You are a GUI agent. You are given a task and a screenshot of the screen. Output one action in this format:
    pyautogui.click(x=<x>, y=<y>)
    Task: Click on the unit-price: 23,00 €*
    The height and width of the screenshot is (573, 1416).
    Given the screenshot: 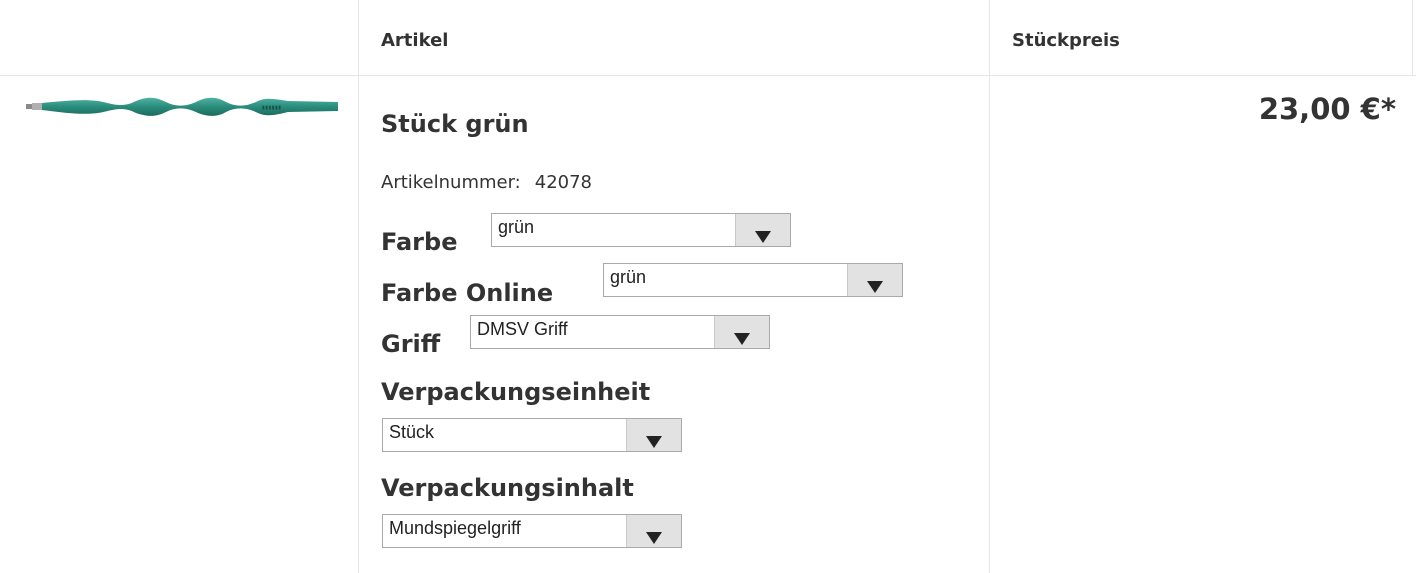 What is the action you would take?
    pyautogui.click(x=1327, y=109)
    